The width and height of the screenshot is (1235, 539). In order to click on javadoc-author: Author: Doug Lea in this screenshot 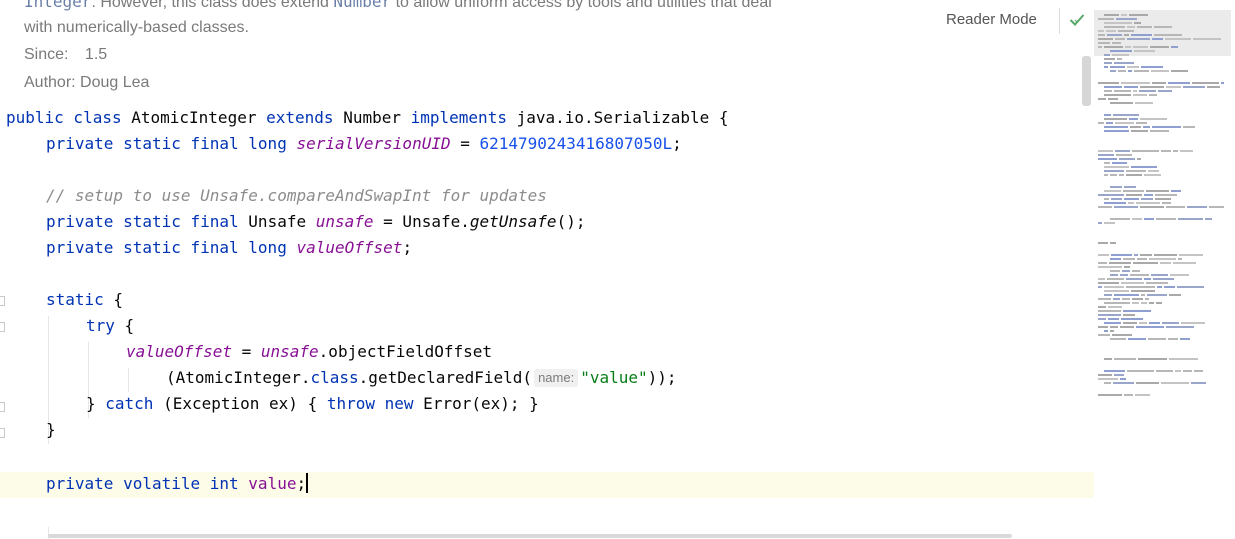, I will do `click(86, 83)`.